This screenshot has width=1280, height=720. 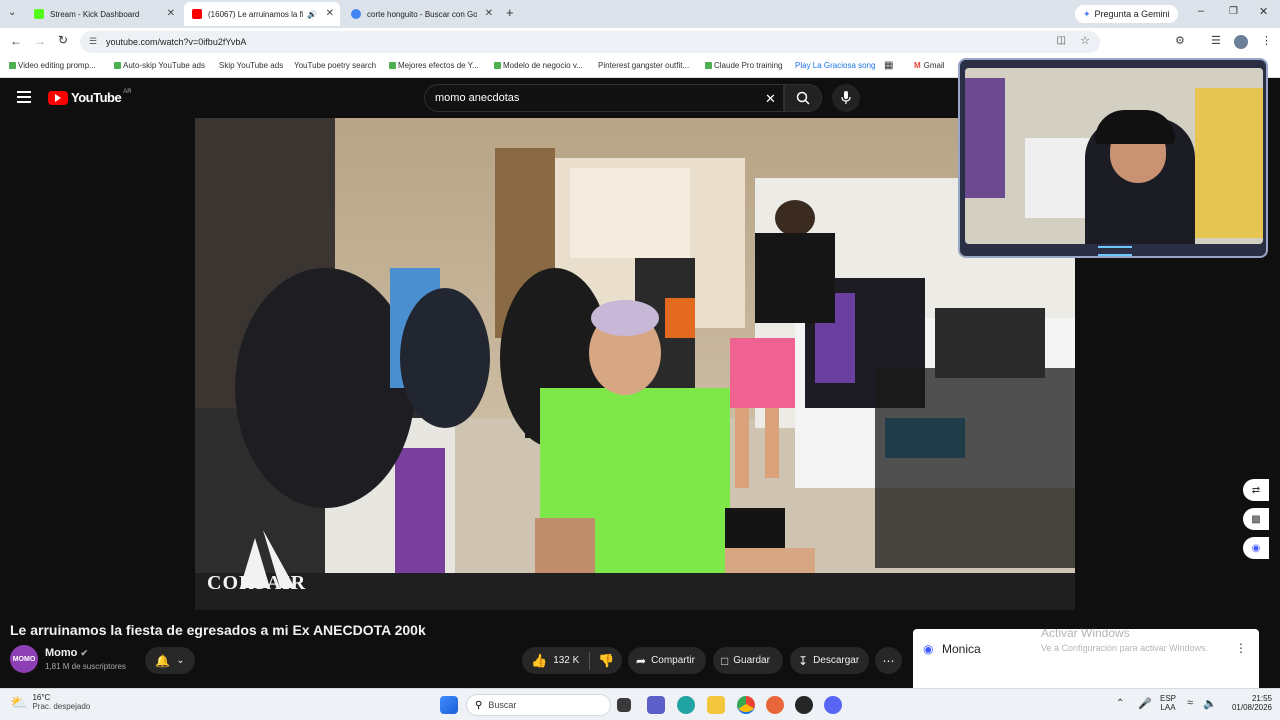 I want to click on monica-logo-icon: ◉, so click(x=928, y=649).